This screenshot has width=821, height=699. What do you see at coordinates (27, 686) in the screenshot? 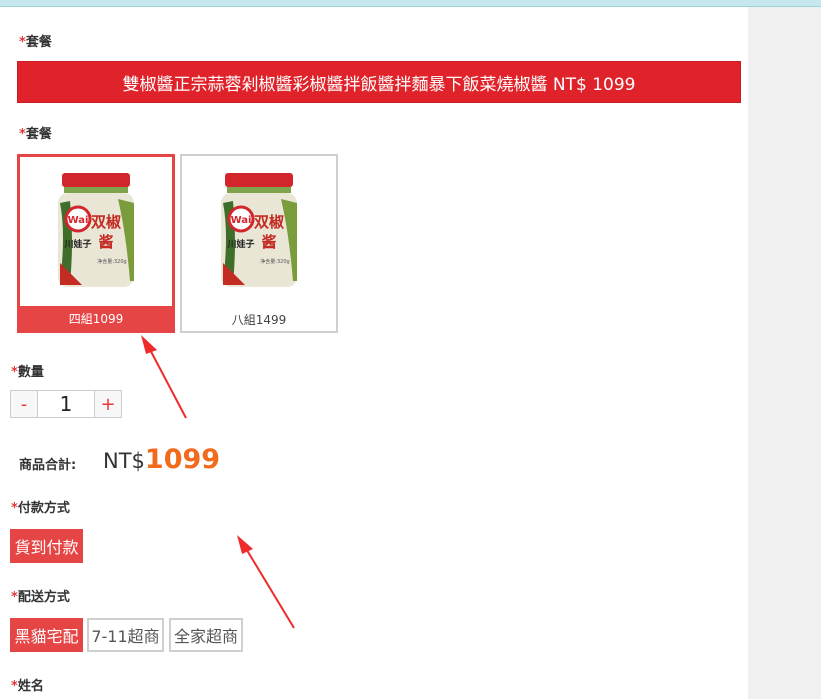
I see `name-label: *姓名` at bounding box center [27, 686].